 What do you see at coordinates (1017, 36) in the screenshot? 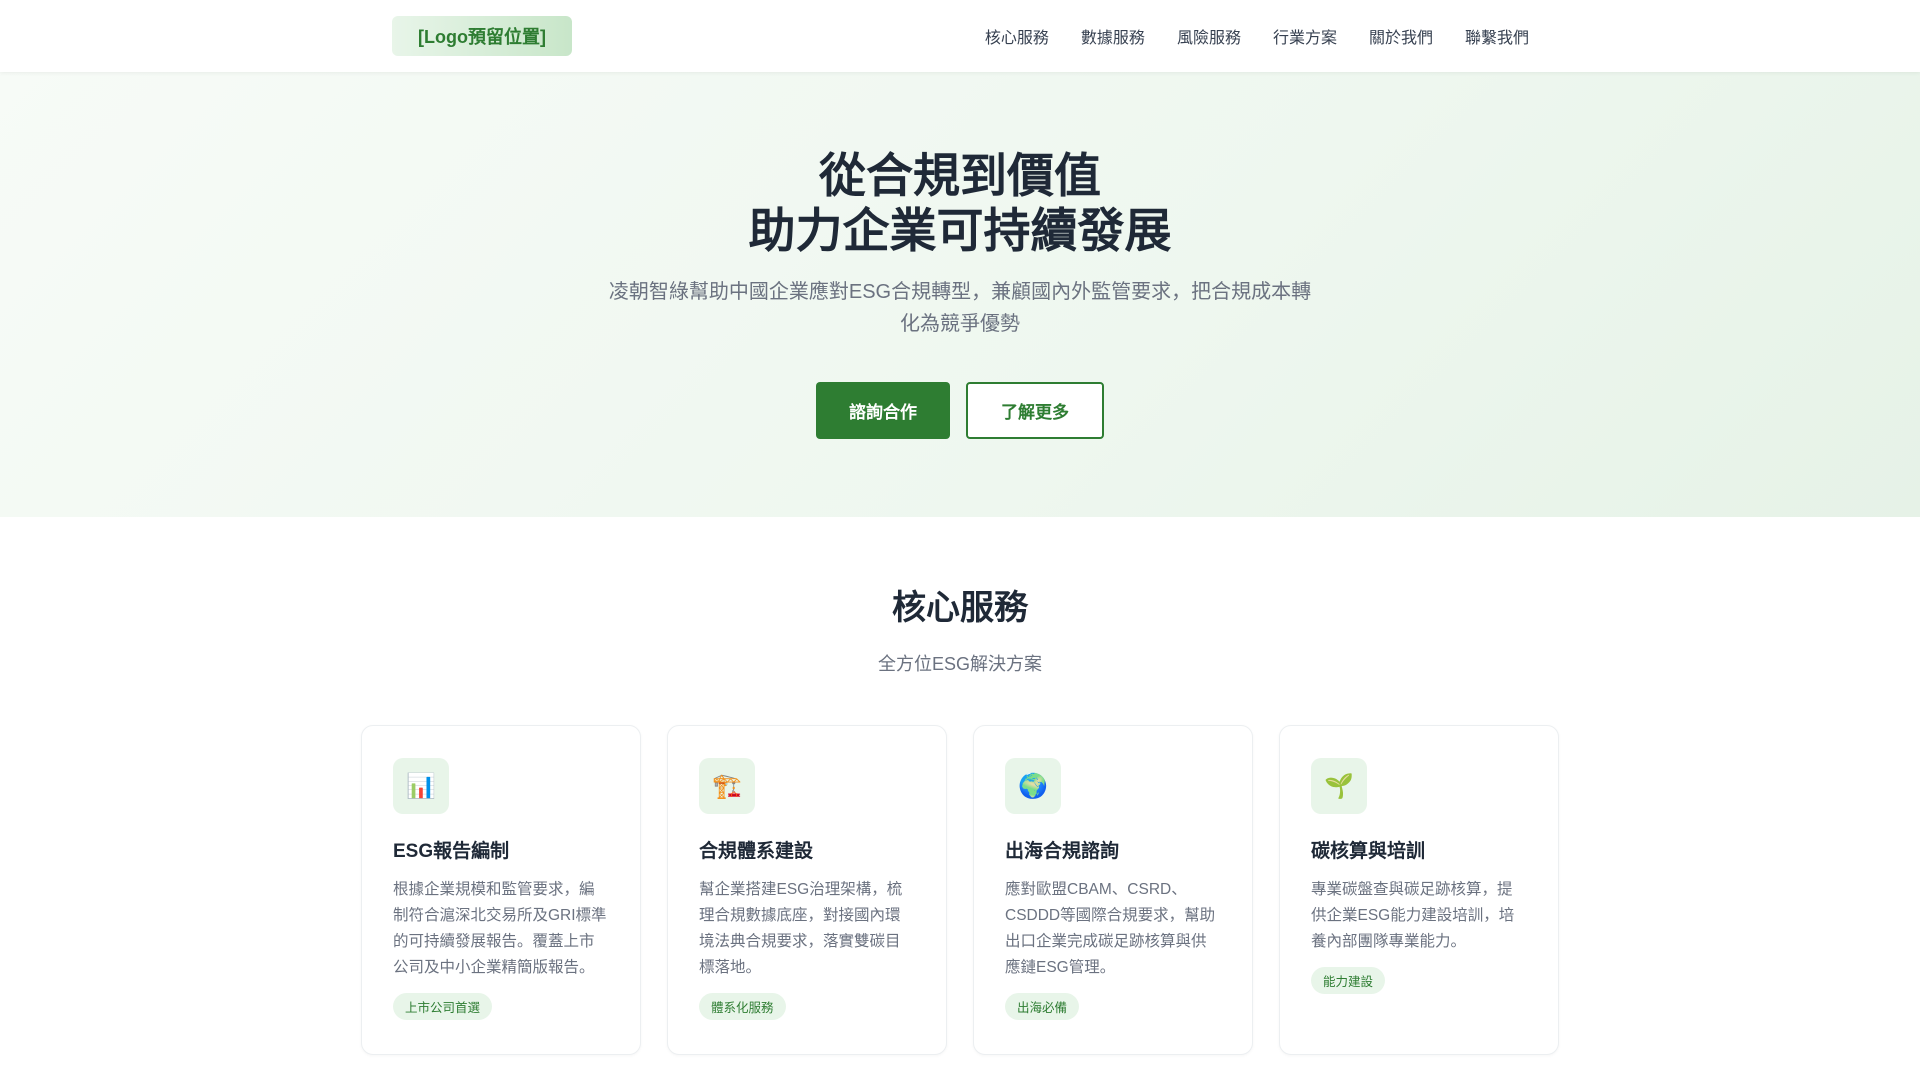
I see `nav-item-core-services: 核心服務` at bounding box center [1017, 36].